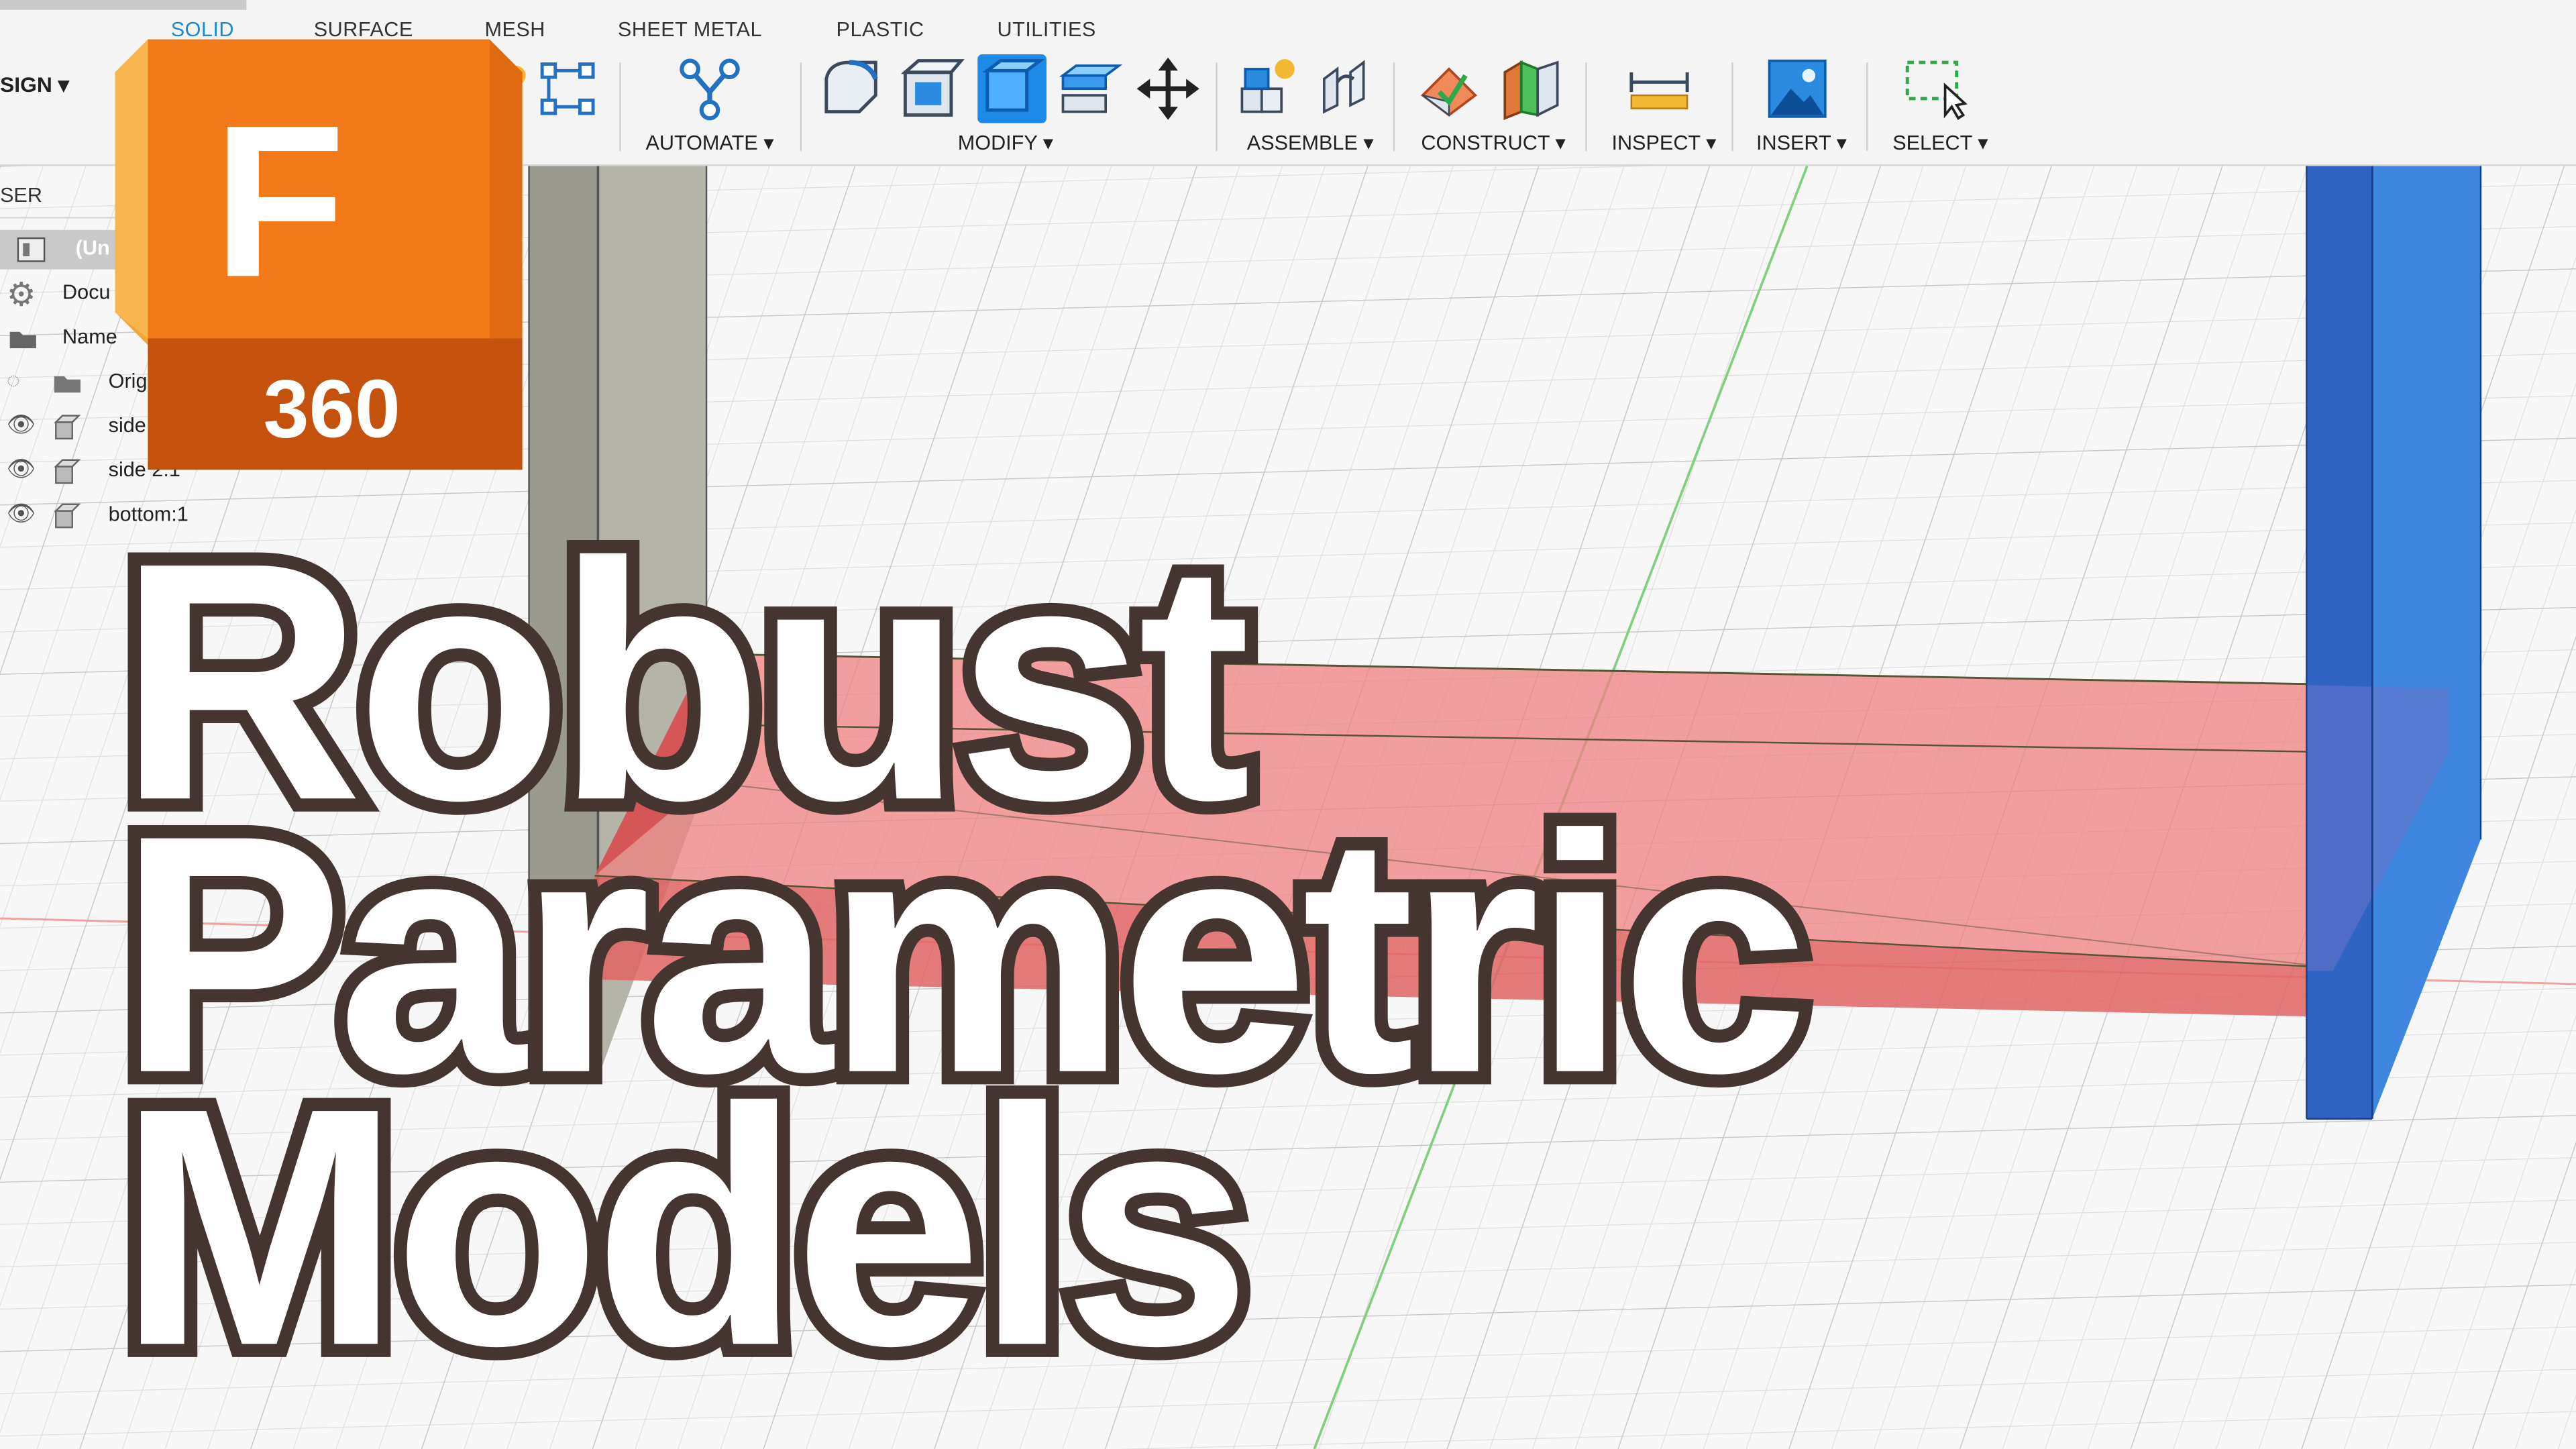 The width and height of the screenshot is (2576, 1449). I want to click on tab-scroll-indicator, so click(123, 5).